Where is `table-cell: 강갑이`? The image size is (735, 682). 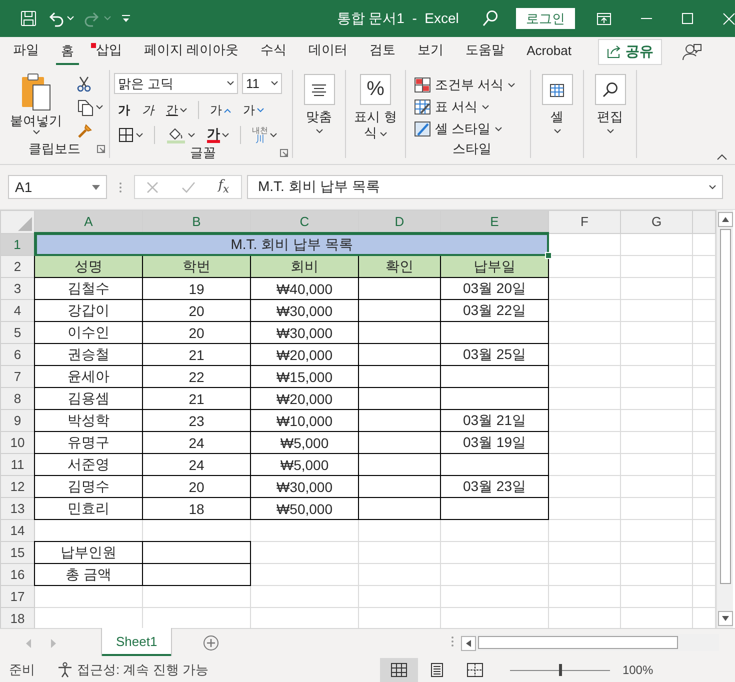 table-cell: 강갑이 is located at coordinates (88, 311).